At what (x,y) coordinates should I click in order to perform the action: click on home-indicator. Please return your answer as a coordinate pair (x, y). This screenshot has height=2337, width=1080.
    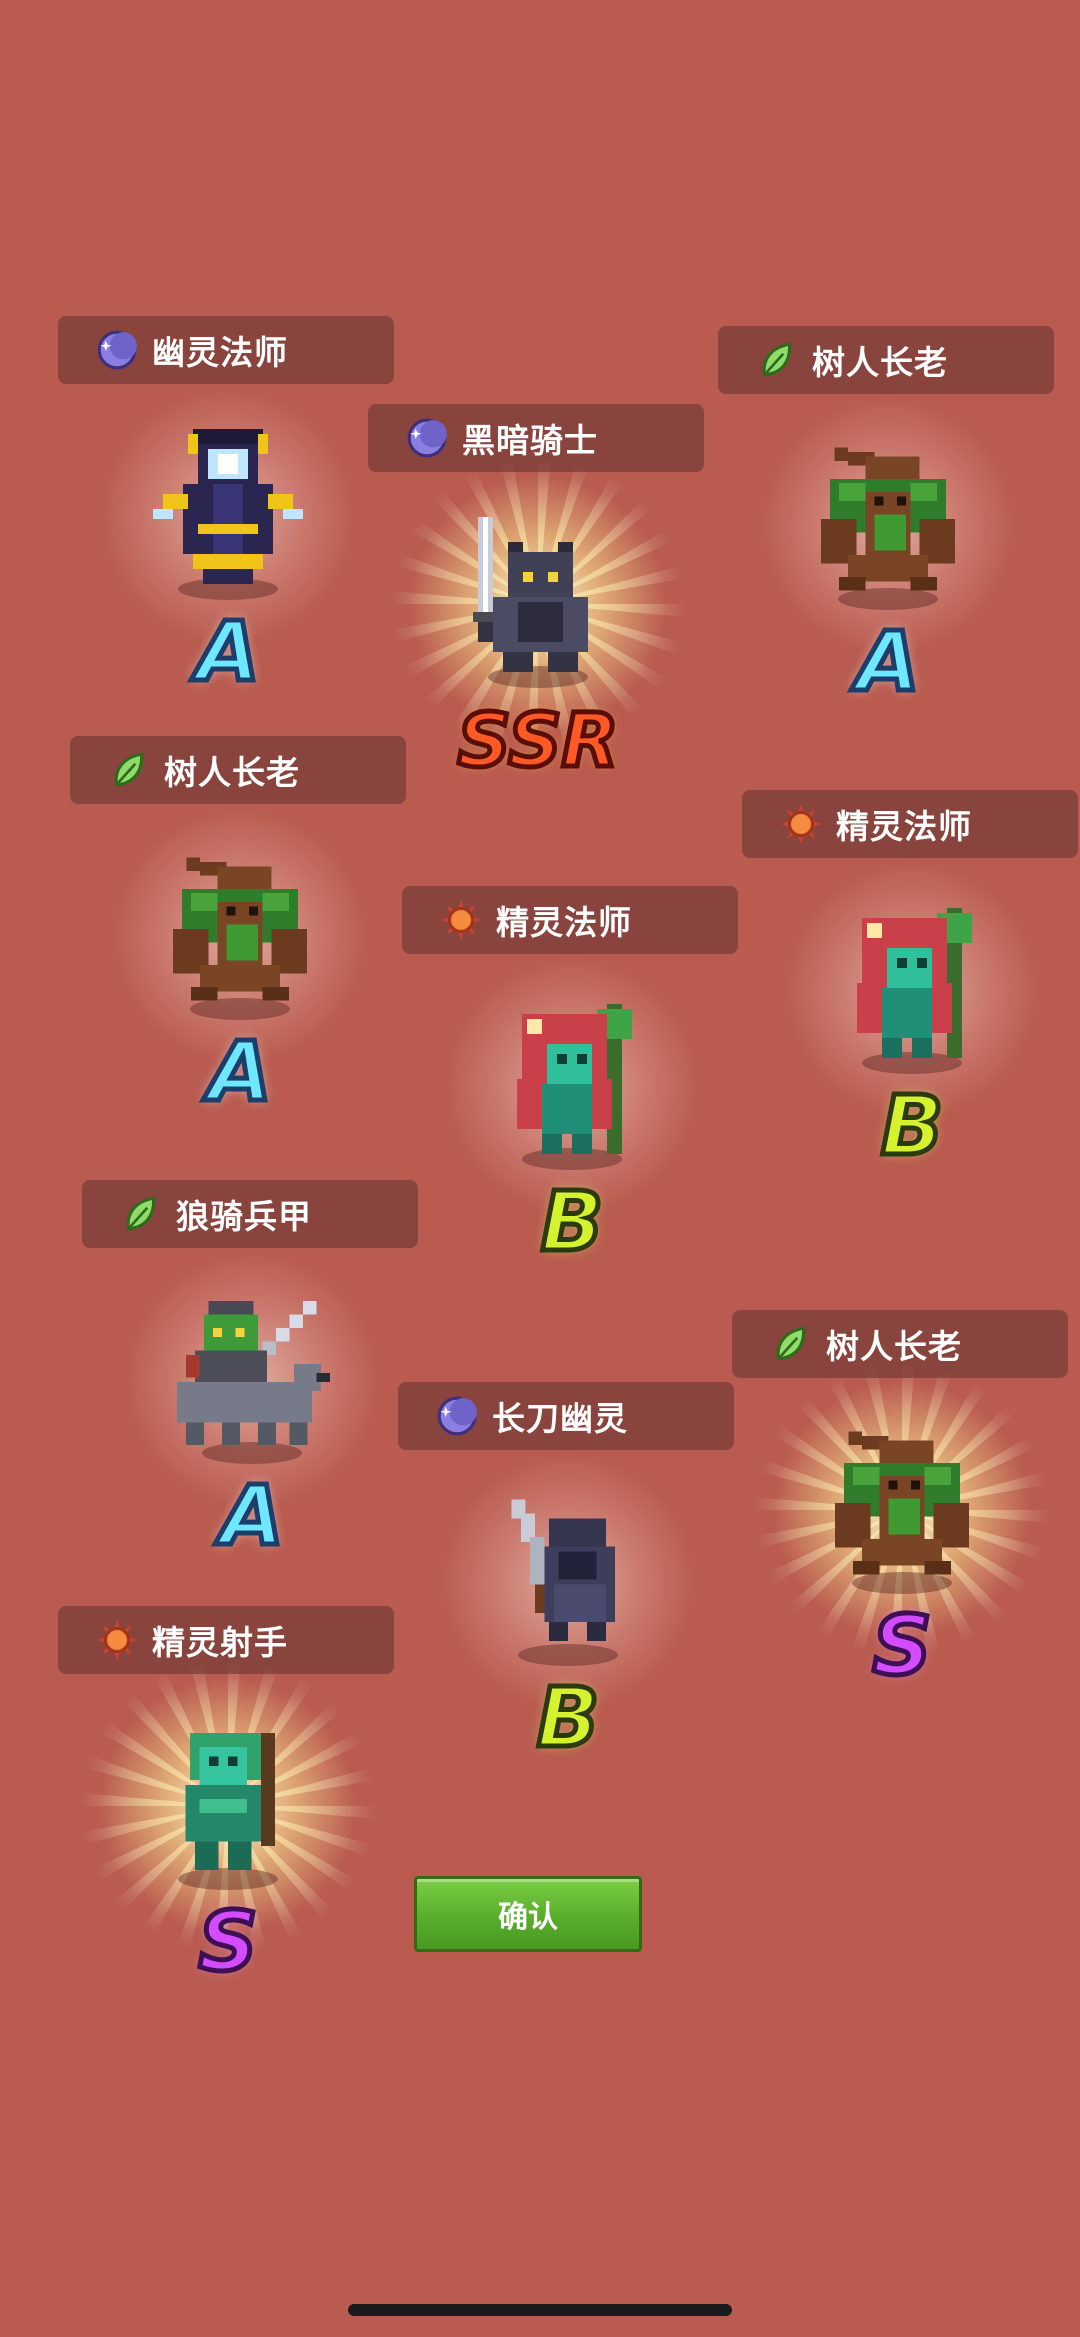
    Looking at the image, I should click on (540, 2310).